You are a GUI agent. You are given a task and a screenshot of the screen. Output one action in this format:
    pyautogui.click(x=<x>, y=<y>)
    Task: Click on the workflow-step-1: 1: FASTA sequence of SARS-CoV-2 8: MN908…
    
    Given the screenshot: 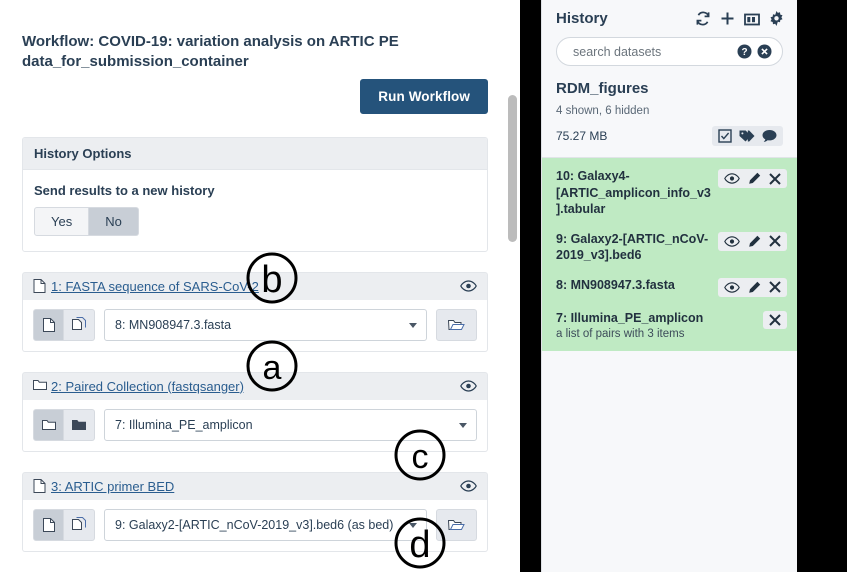 What is the action you would take?
    pyautogui.click(x=255, y=311)
    